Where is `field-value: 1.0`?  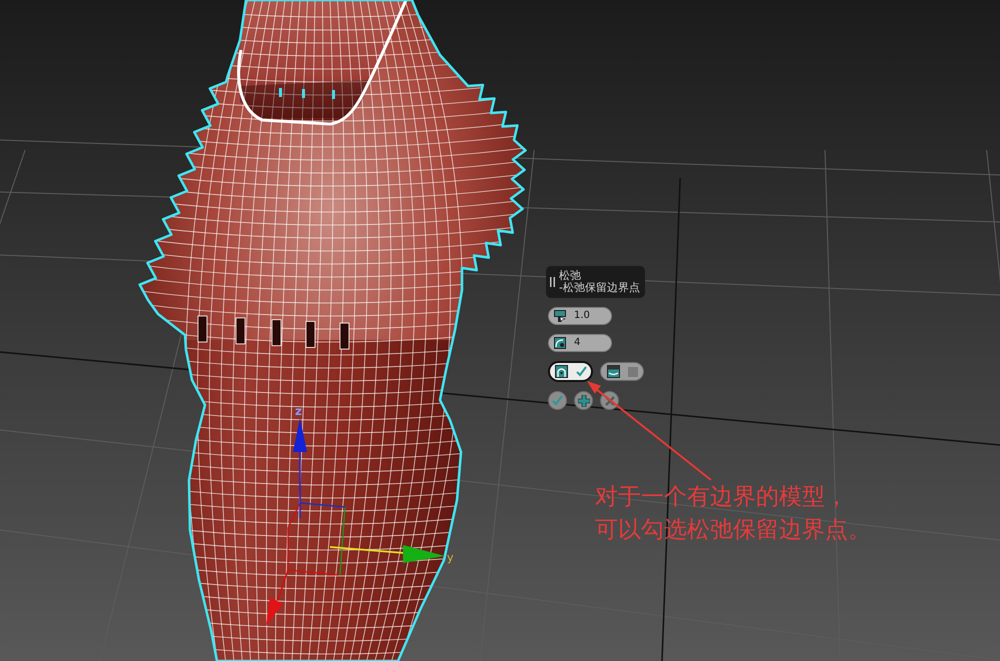 field-value: 1.0 is located at coordinates (582, 316).